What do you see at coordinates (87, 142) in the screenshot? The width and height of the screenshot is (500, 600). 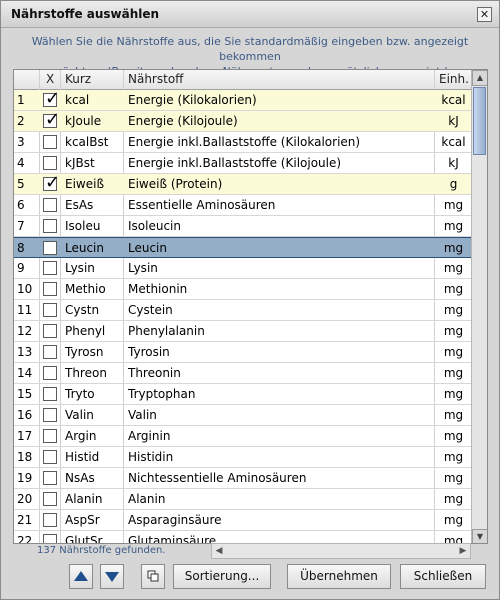 I see `row-kurz: kcalBst` at bounding box center [87, 142].